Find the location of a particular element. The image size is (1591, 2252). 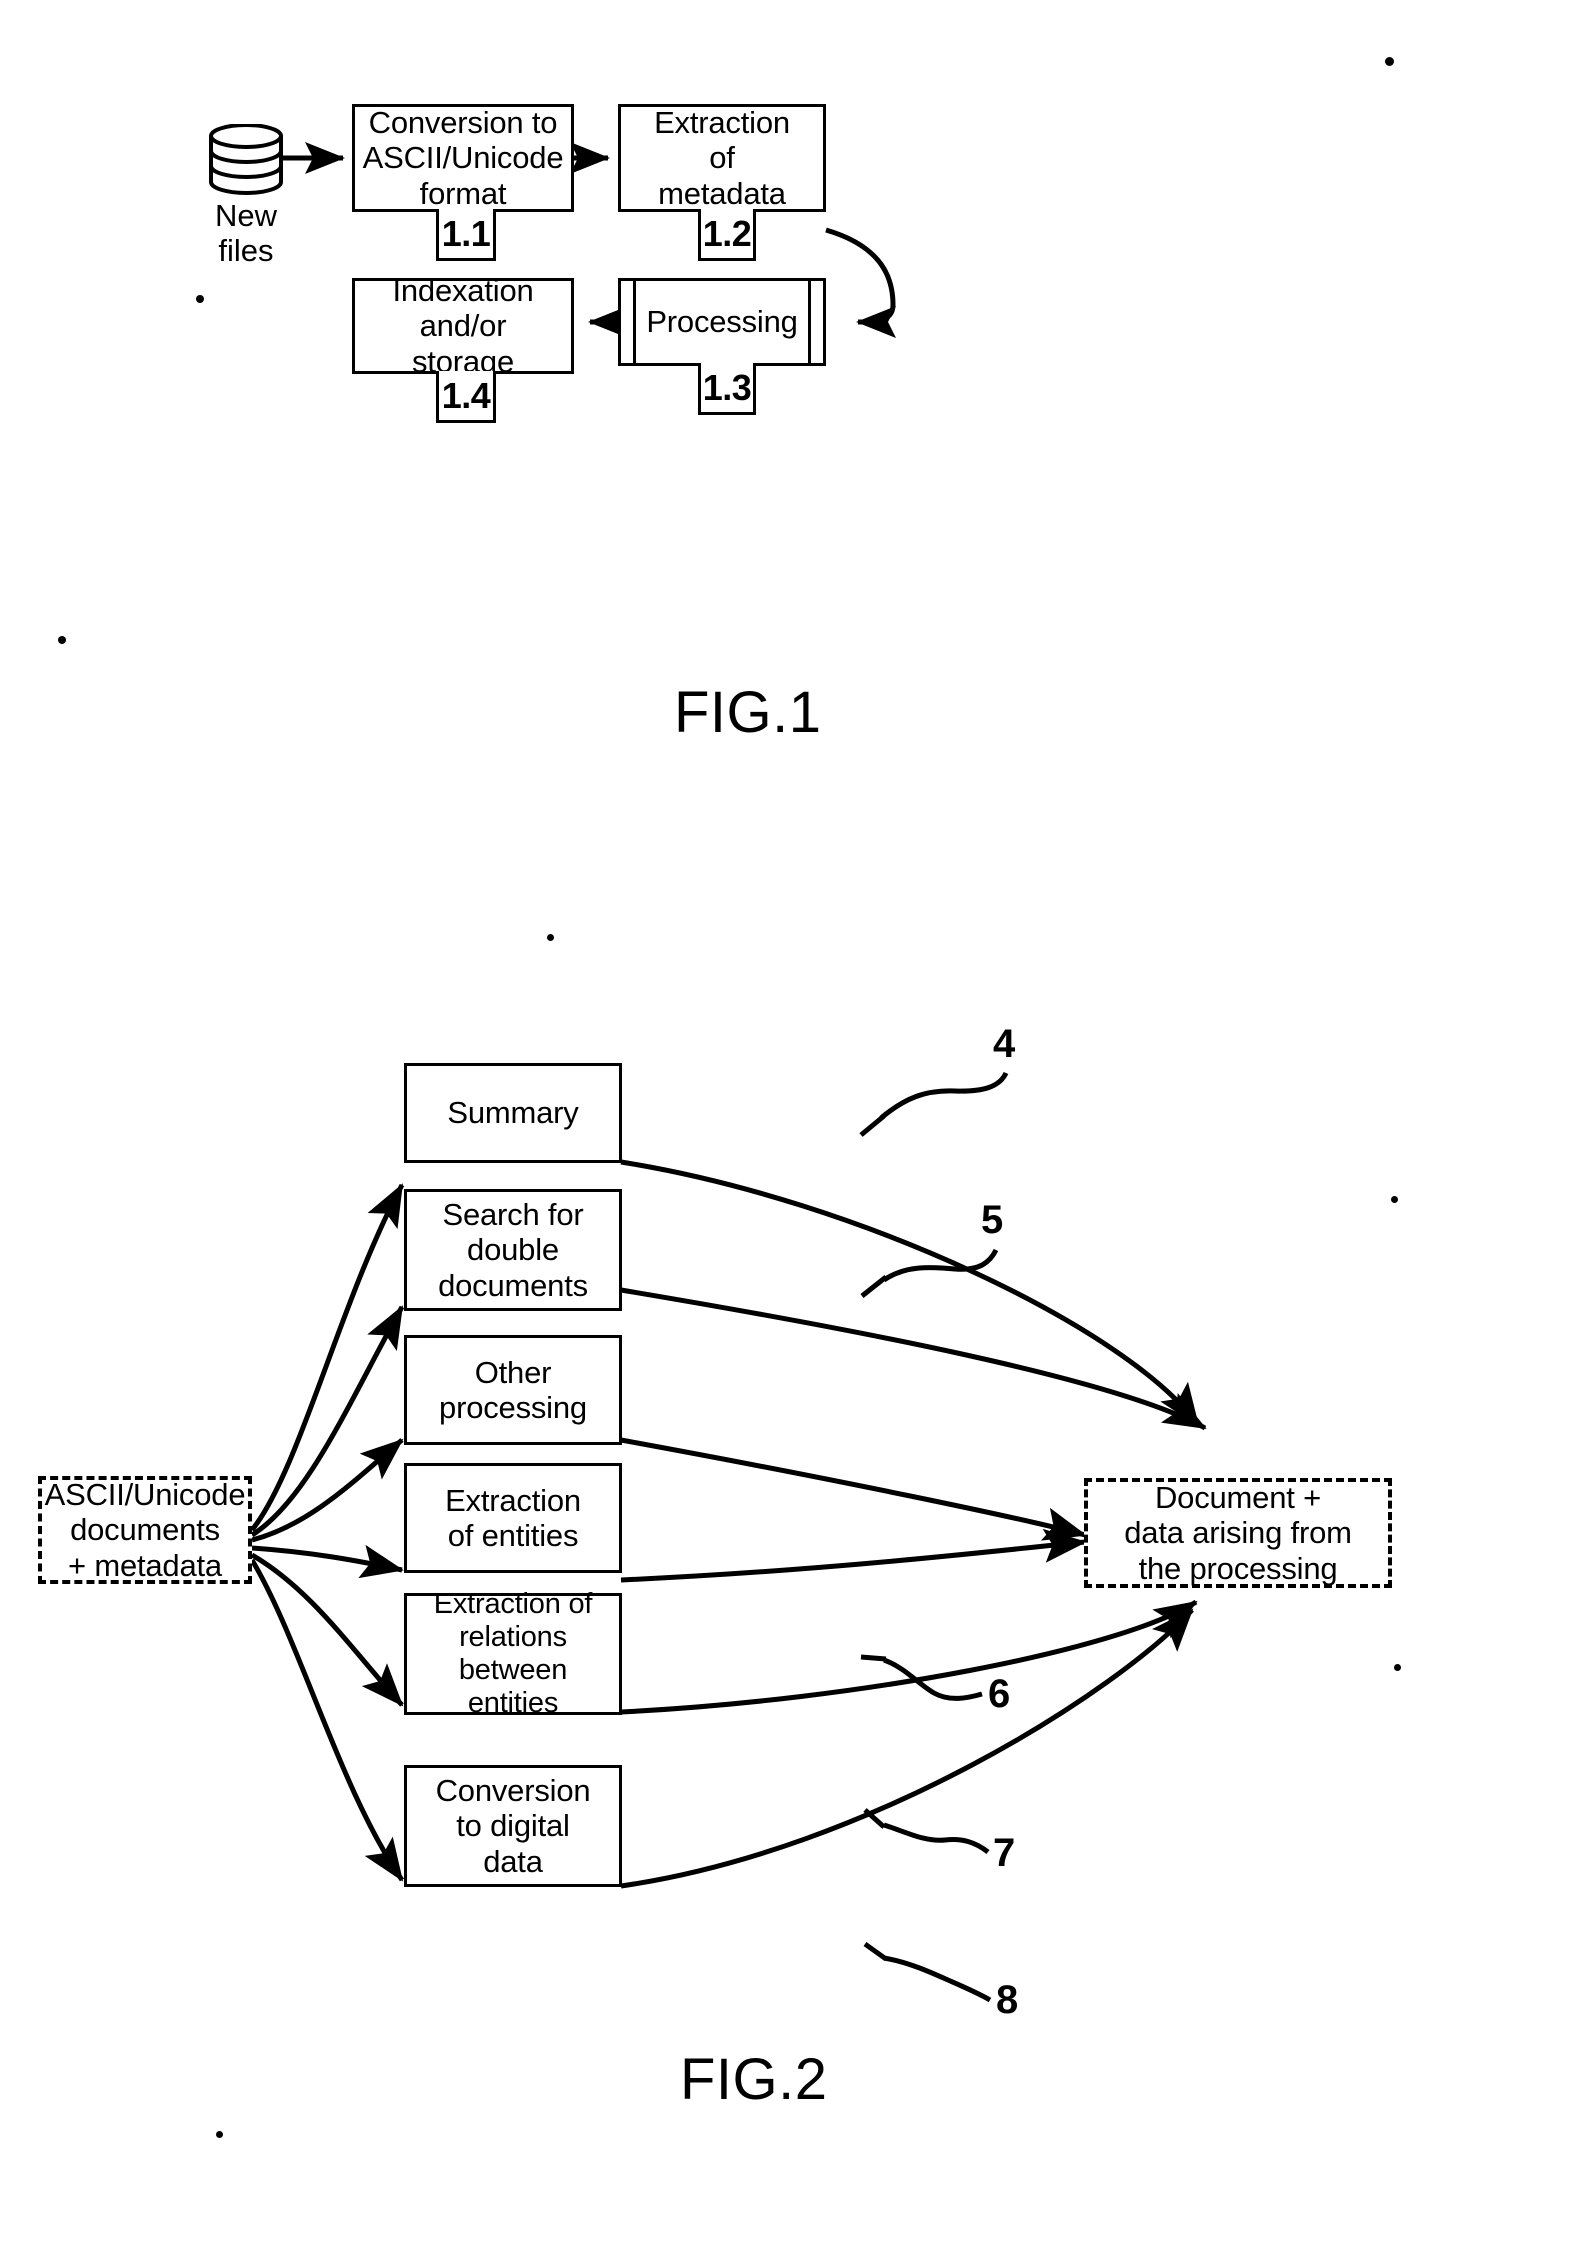

arrow-summary-to-output is located at coordinates (910, 1293).